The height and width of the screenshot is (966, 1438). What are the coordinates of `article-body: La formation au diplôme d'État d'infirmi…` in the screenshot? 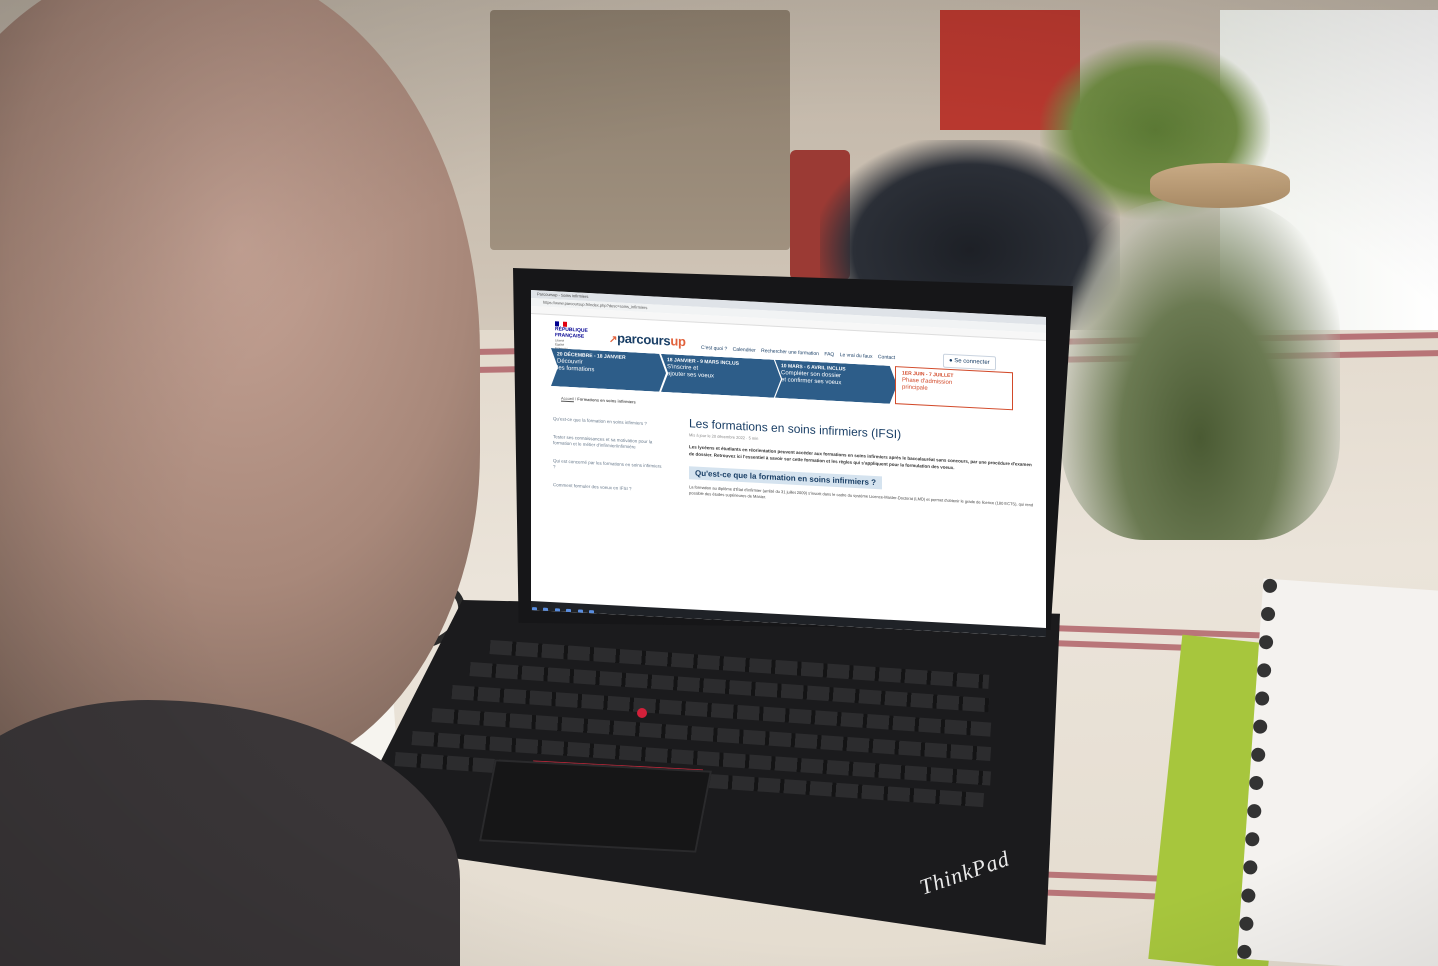 It's located at (861, 496).